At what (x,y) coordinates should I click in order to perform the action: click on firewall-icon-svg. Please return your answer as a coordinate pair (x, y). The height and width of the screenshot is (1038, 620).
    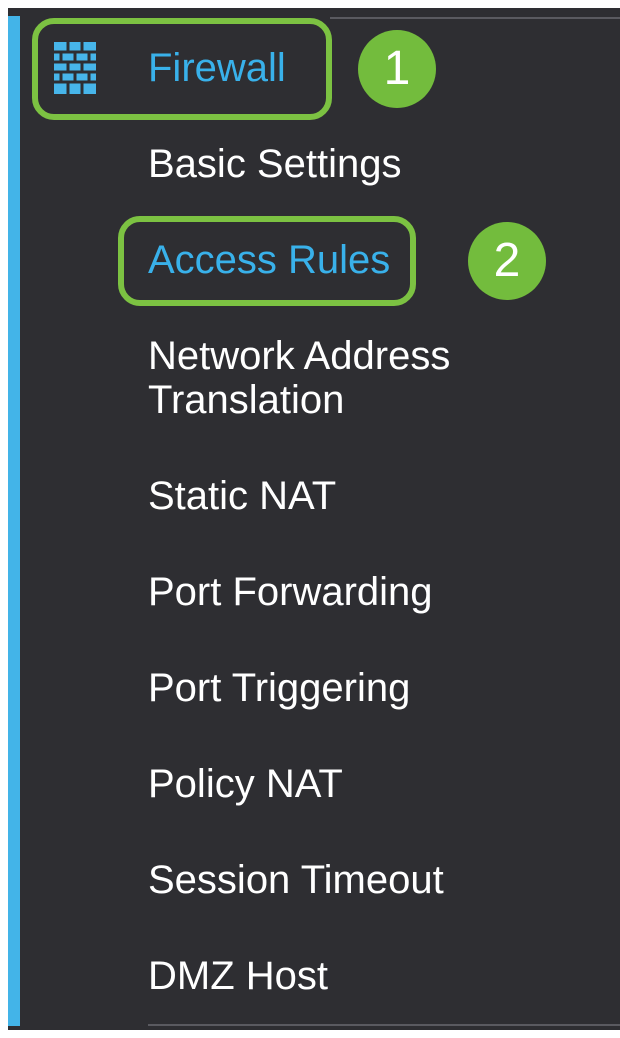
    Looking at the image, I should click on (75, 68).